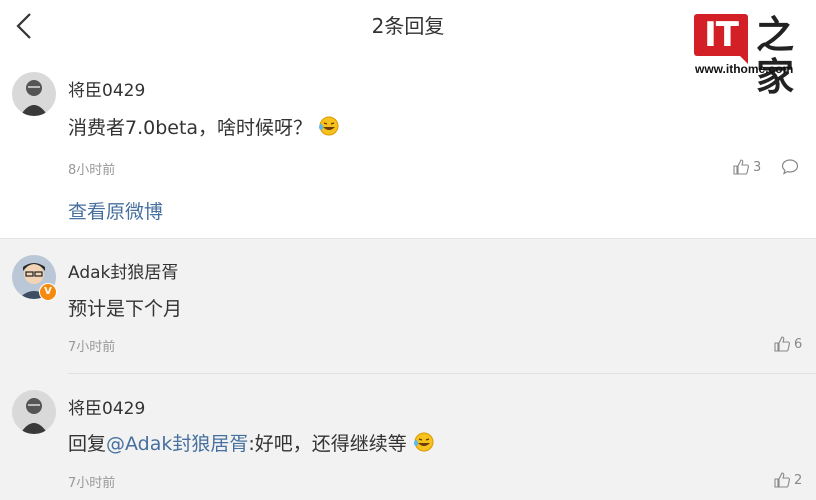  I want to click on like-count: 6, so click(798, 344).